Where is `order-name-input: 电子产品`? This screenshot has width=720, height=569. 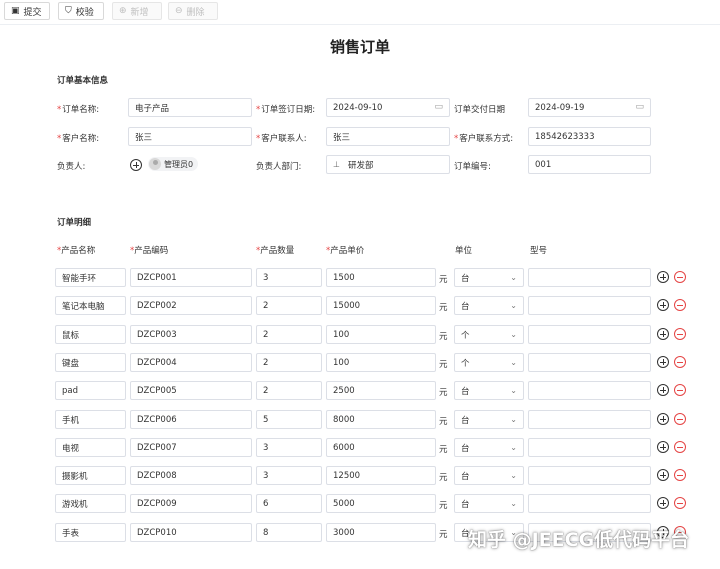 order-name-input: 电子产品 is located at coordinates (190, 107).